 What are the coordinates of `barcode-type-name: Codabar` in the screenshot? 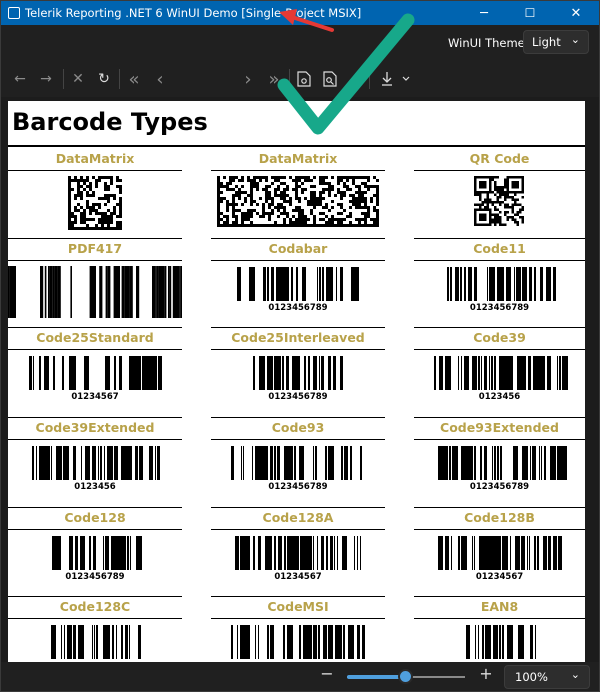 It's located at (298, 248).